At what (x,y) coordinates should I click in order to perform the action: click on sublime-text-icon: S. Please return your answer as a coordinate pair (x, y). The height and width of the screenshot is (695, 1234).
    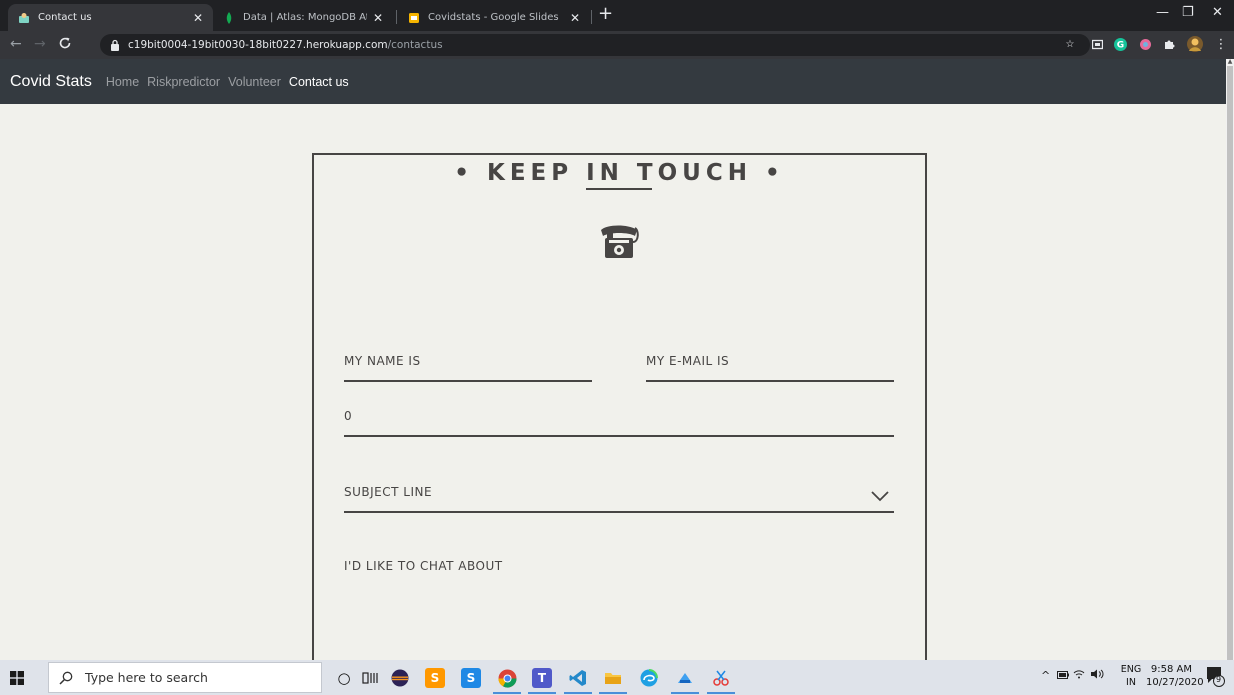
    Looking at the image, I should click on (435, 678).